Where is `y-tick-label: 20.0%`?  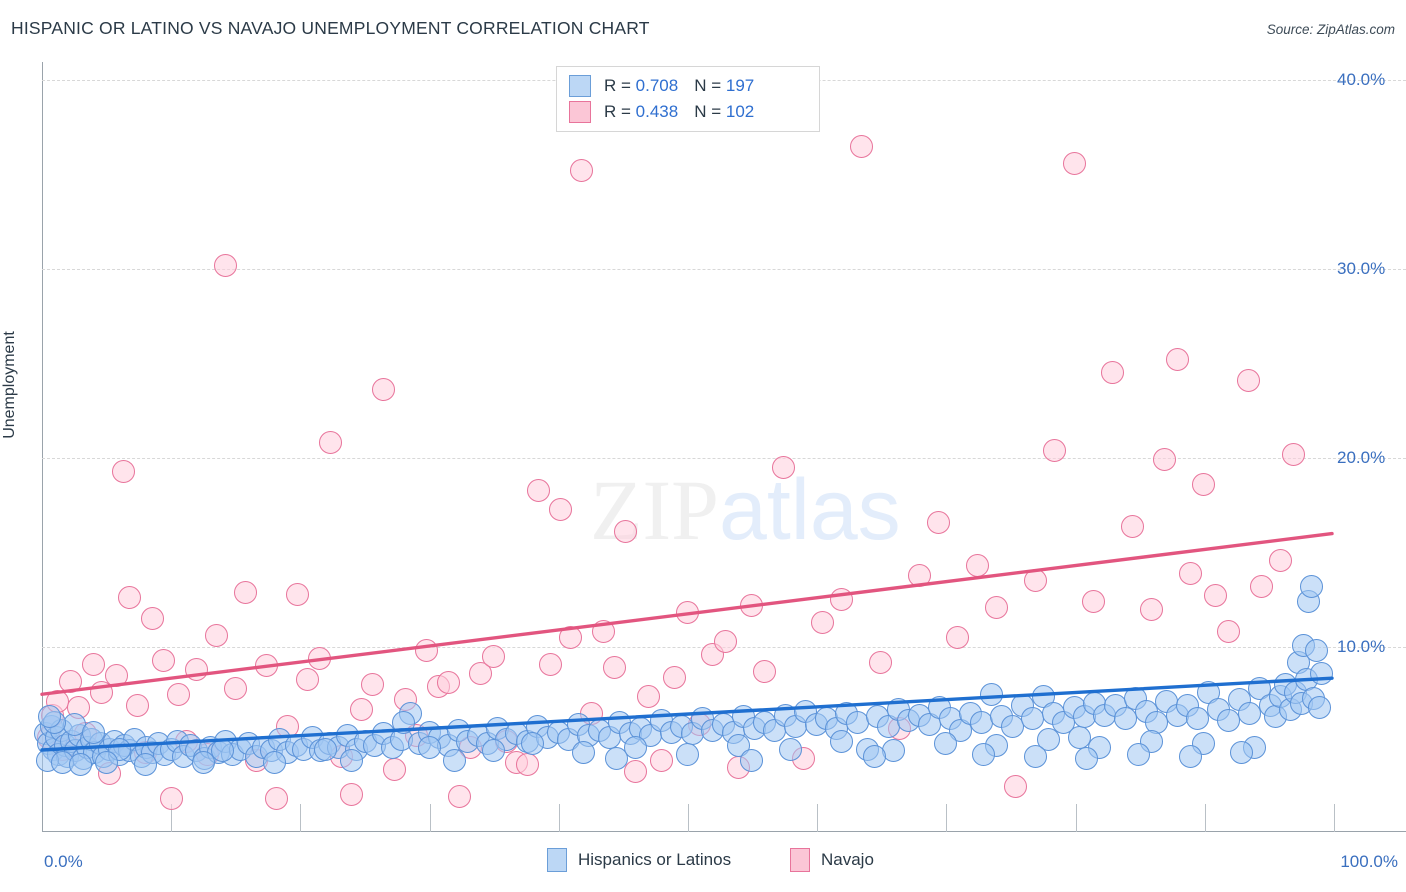
y-tick-label: 20.0% is located at coordinates (1361, 457).